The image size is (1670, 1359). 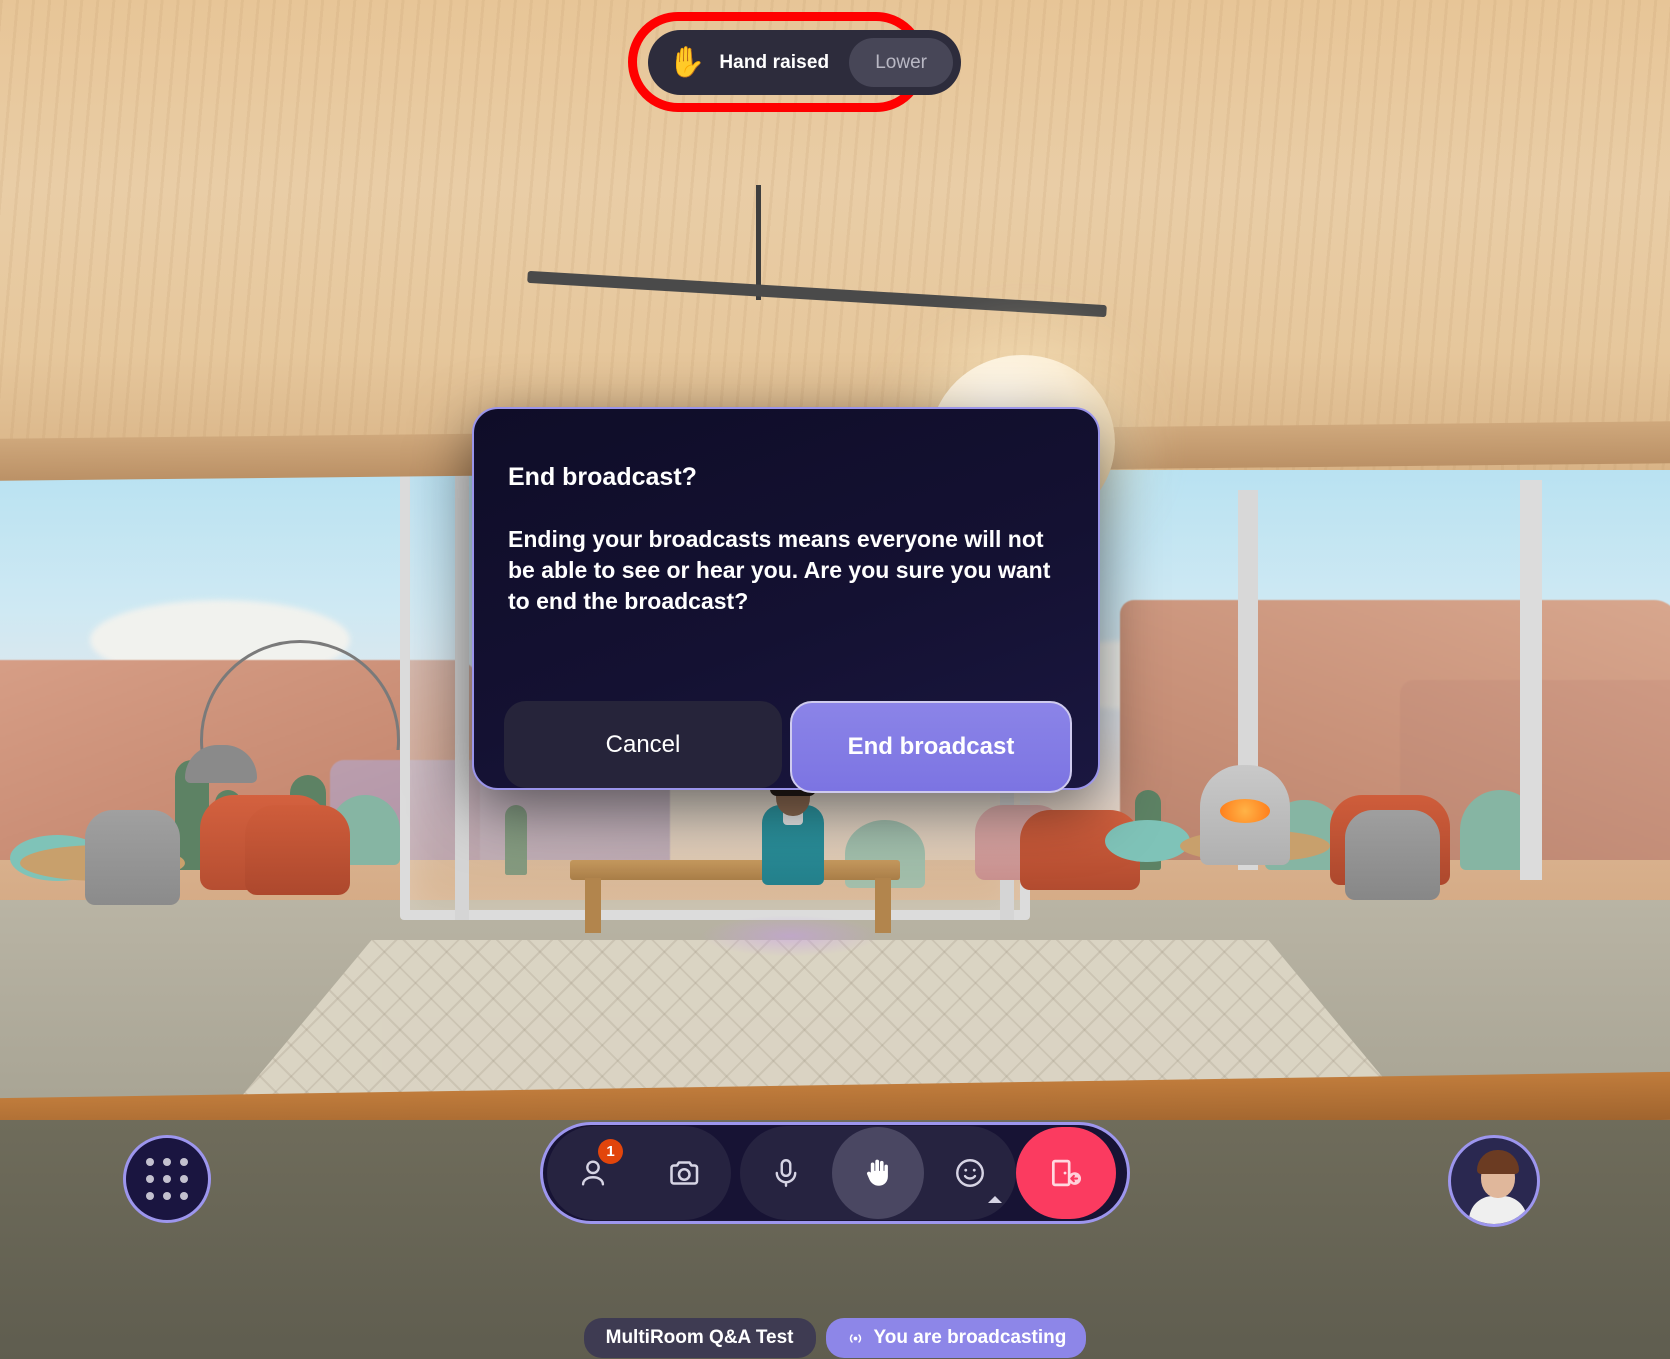 I want to click on leave-door-icon, so click(x=1066, y=1173).